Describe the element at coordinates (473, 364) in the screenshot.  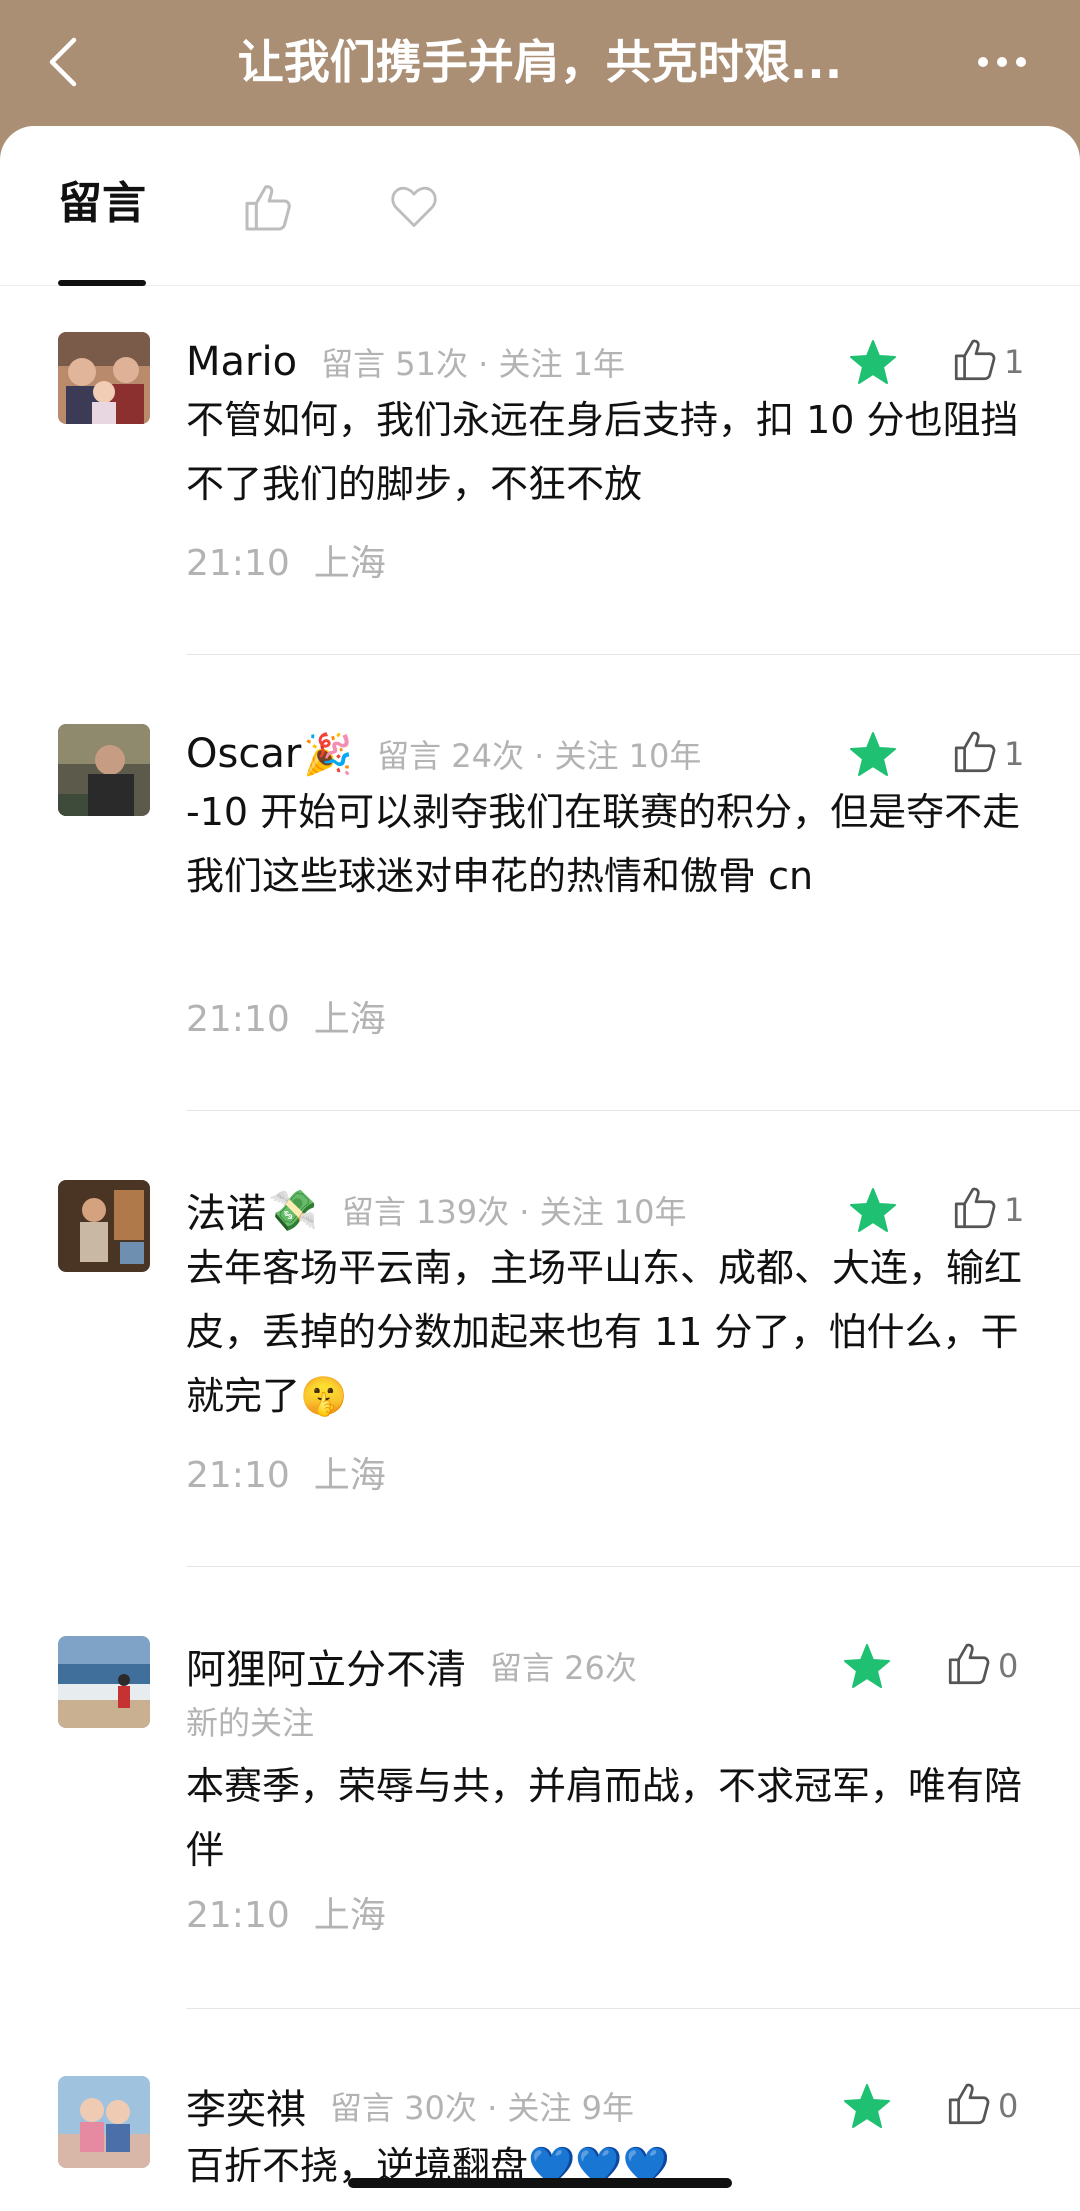
I see `user-meta: 留言 51次 · 关注 1年` at that location.